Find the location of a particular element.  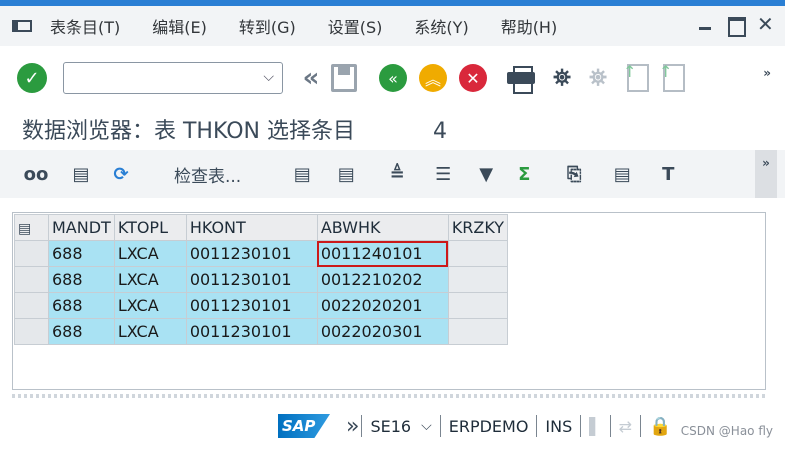

select-all-corner: ▤ is located at coordinates (31, 227).